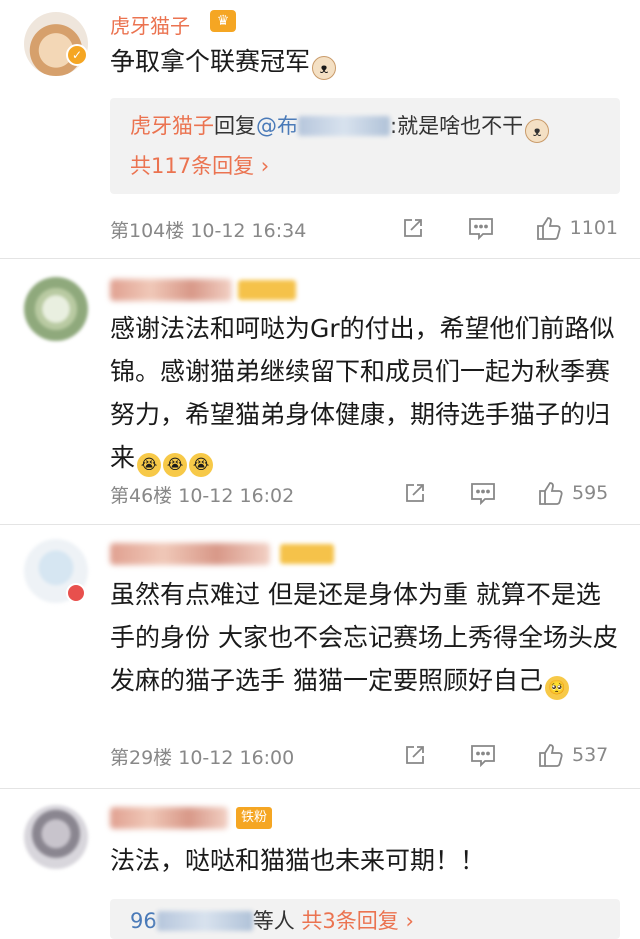  I want to click on timestamp: 10-12 16:02, so click(236, 496).